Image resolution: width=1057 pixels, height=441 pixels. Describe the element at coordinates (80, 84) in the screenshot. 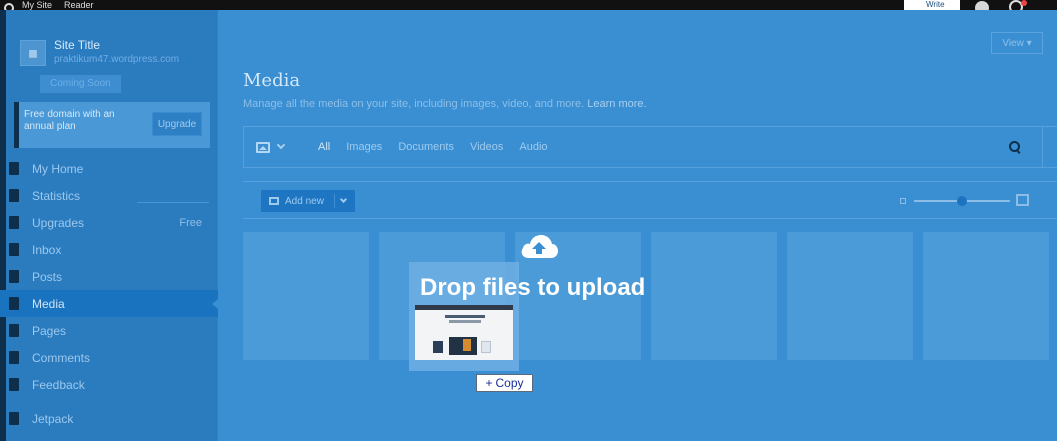

I see `site-status-badge: Coming Soon` at that location.